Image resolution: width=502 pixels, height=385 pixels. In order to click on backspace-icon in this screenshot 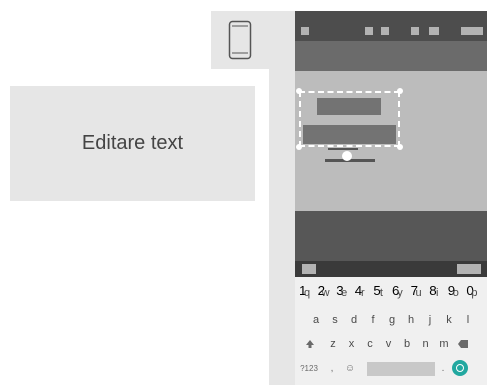, I will do `click(463, 344)`.